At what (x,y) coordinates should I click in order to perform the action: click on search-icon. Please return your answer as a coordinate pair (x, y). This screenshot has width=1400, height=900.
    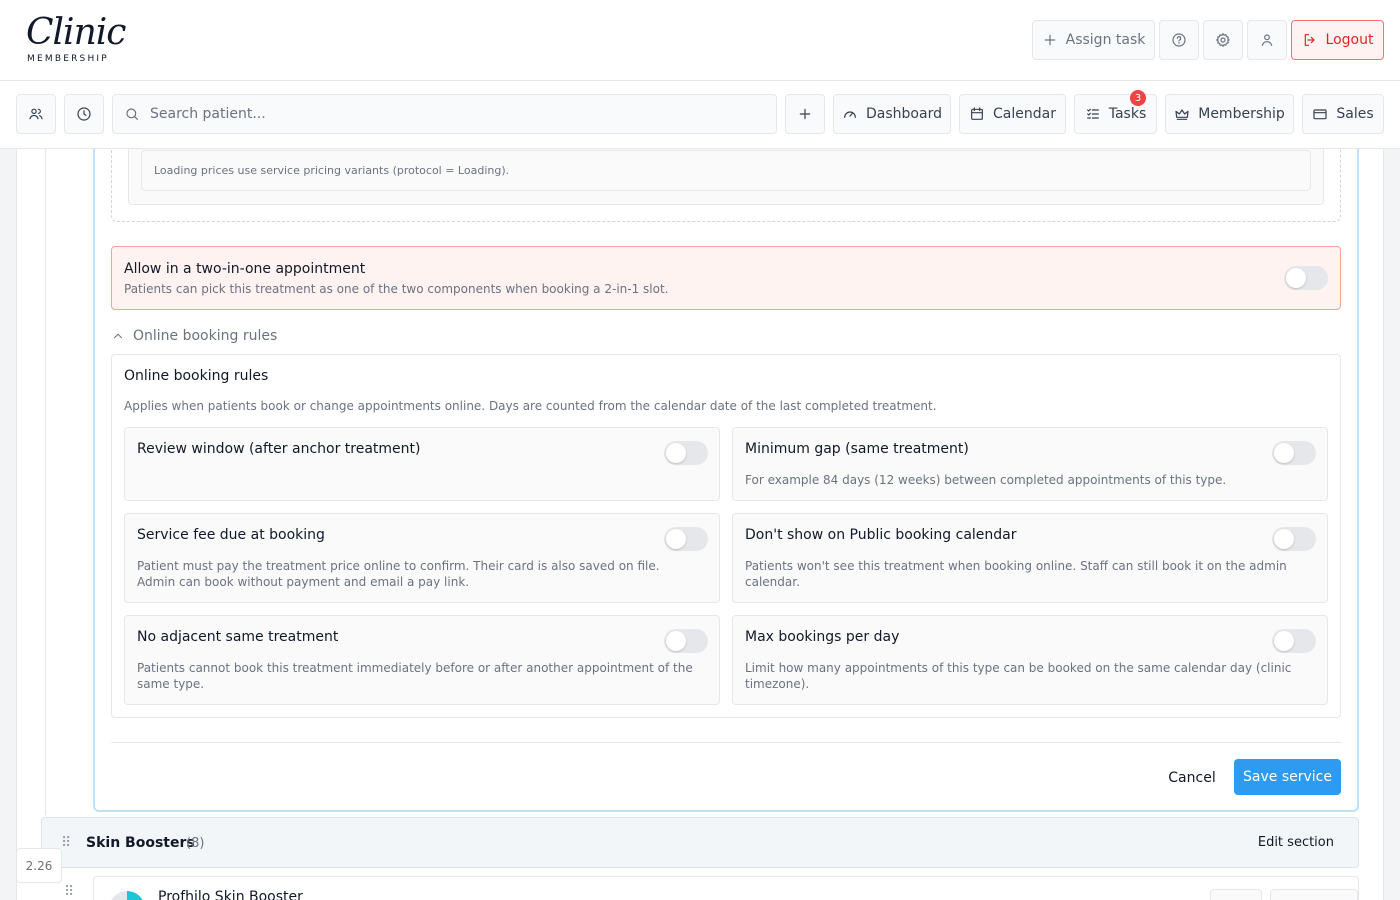
    Looking at the image, I should click on (132, 114).